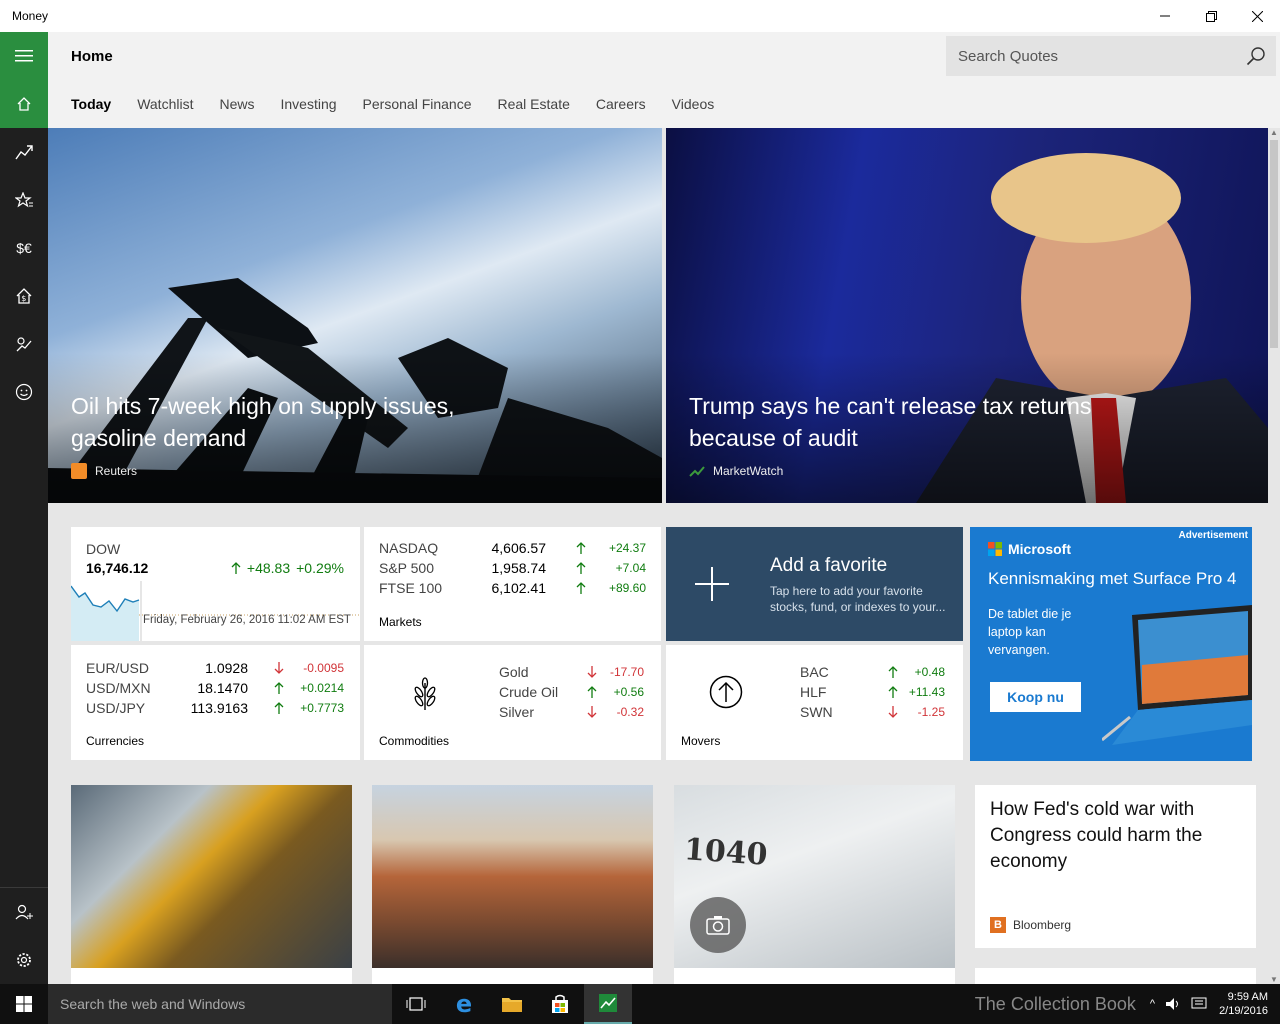  I want to click on dow-change: +48.83 +0.29%, so click(287, 568).